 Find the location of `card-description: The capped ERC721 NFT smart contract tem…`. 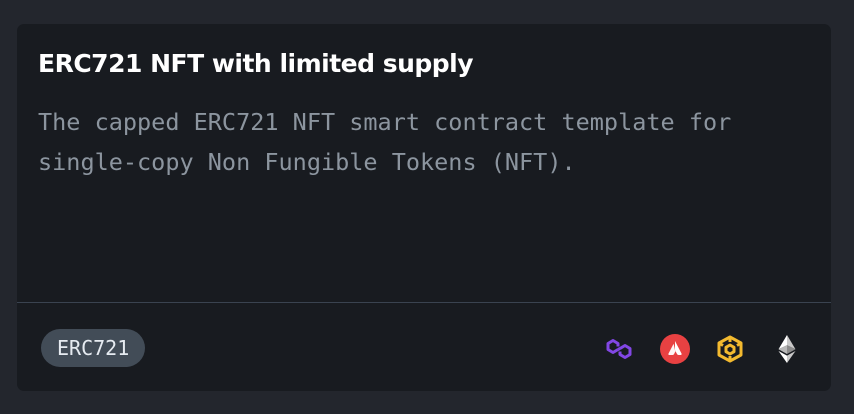

card-description: The capped ERC721 NFT smart contract tem… is located at coordinates (385, 142).